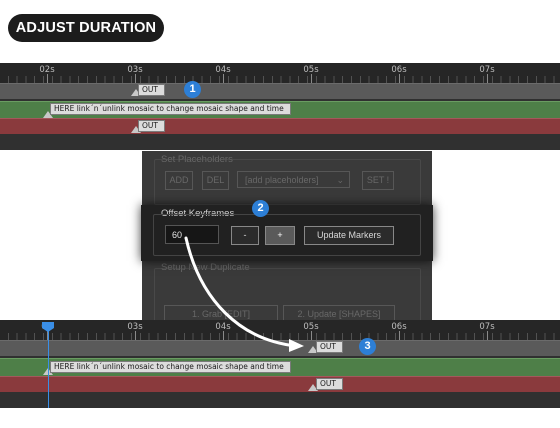 Image resolution: width=560 pixels, height=428 pixels. I want to click on track-red-top, so click(280, 126).